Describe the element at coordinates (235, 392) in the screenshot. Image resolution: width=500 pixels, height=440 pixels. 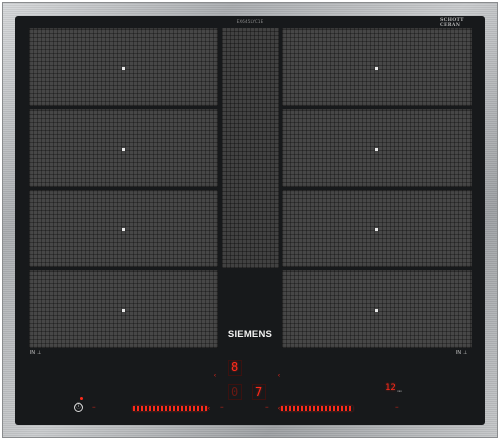
I see `center-left-digit: 0` at that location.